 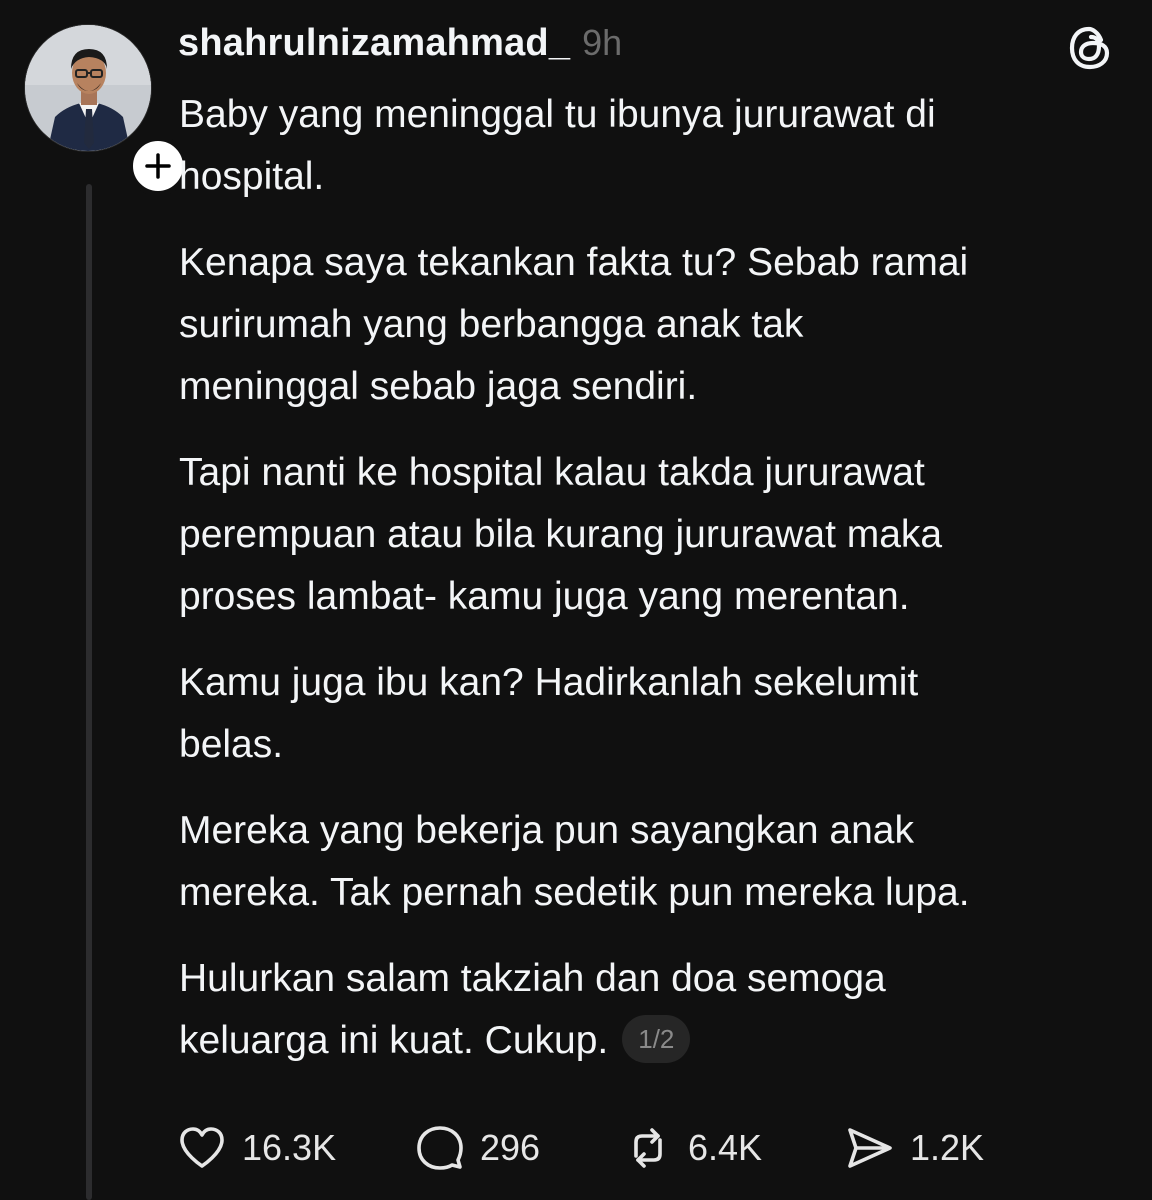 I want to click on repost-button: 6.4K, so click(x=692, y=1148).